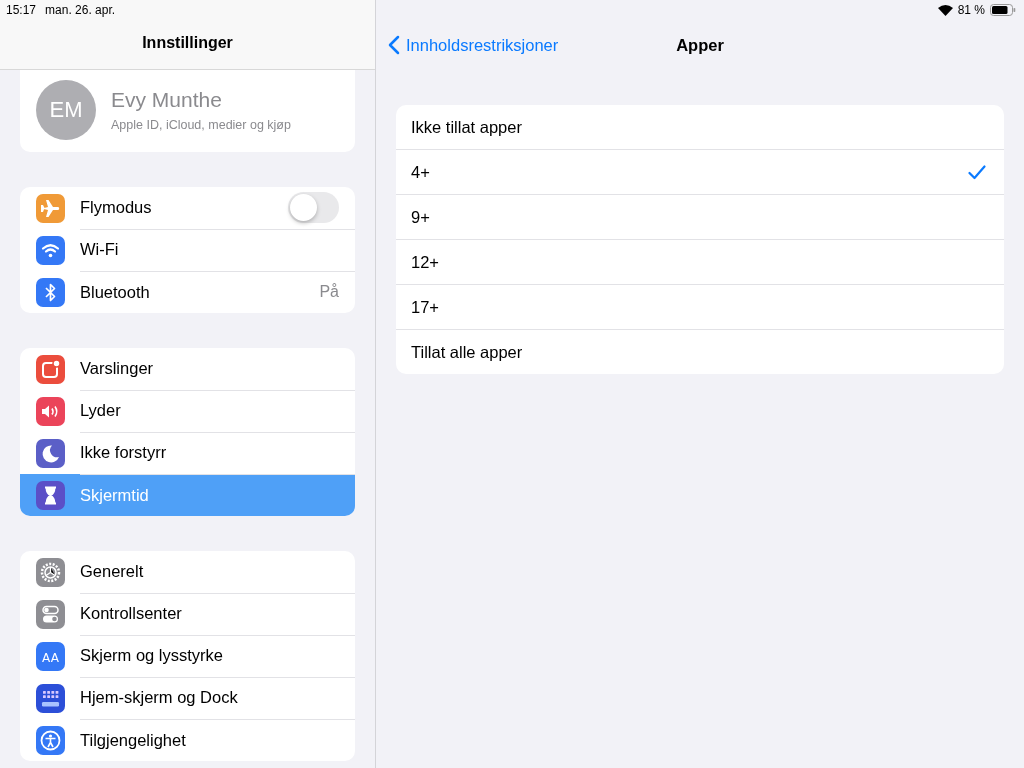 The height and width of the screenshot is (768, 1024). Describe the element at coordinates (116, 207) in the screenshot. I see `item-label: Flymodus` at that location.